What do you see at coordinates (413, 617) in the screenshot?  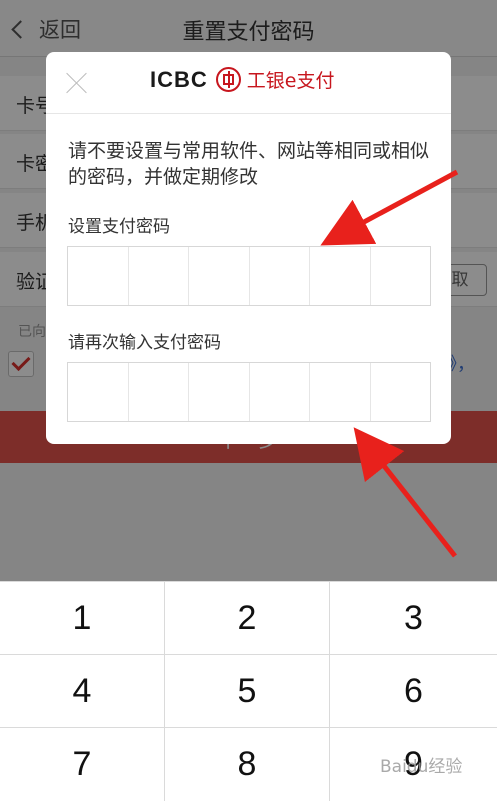 I see `key-3: 3` at bounding box center [413, 617].